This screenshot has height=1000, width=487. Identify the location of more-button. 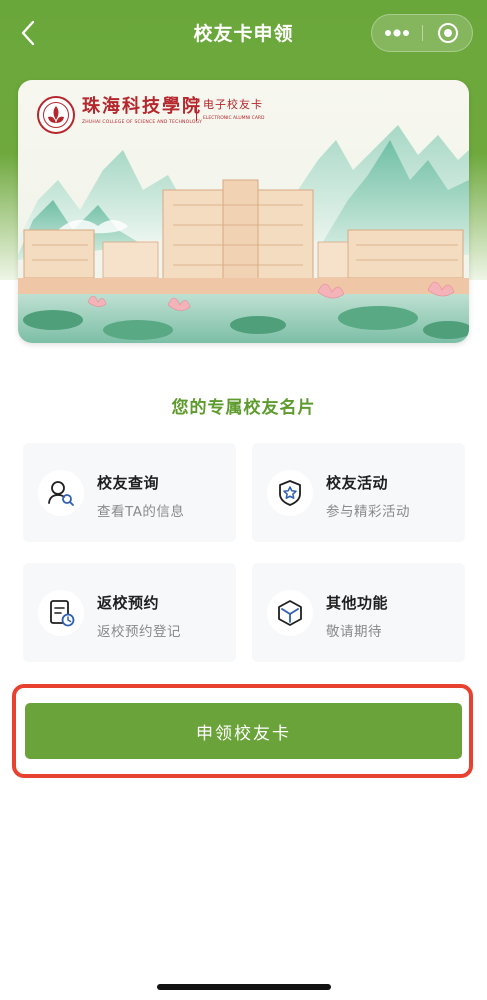
(397, 33).